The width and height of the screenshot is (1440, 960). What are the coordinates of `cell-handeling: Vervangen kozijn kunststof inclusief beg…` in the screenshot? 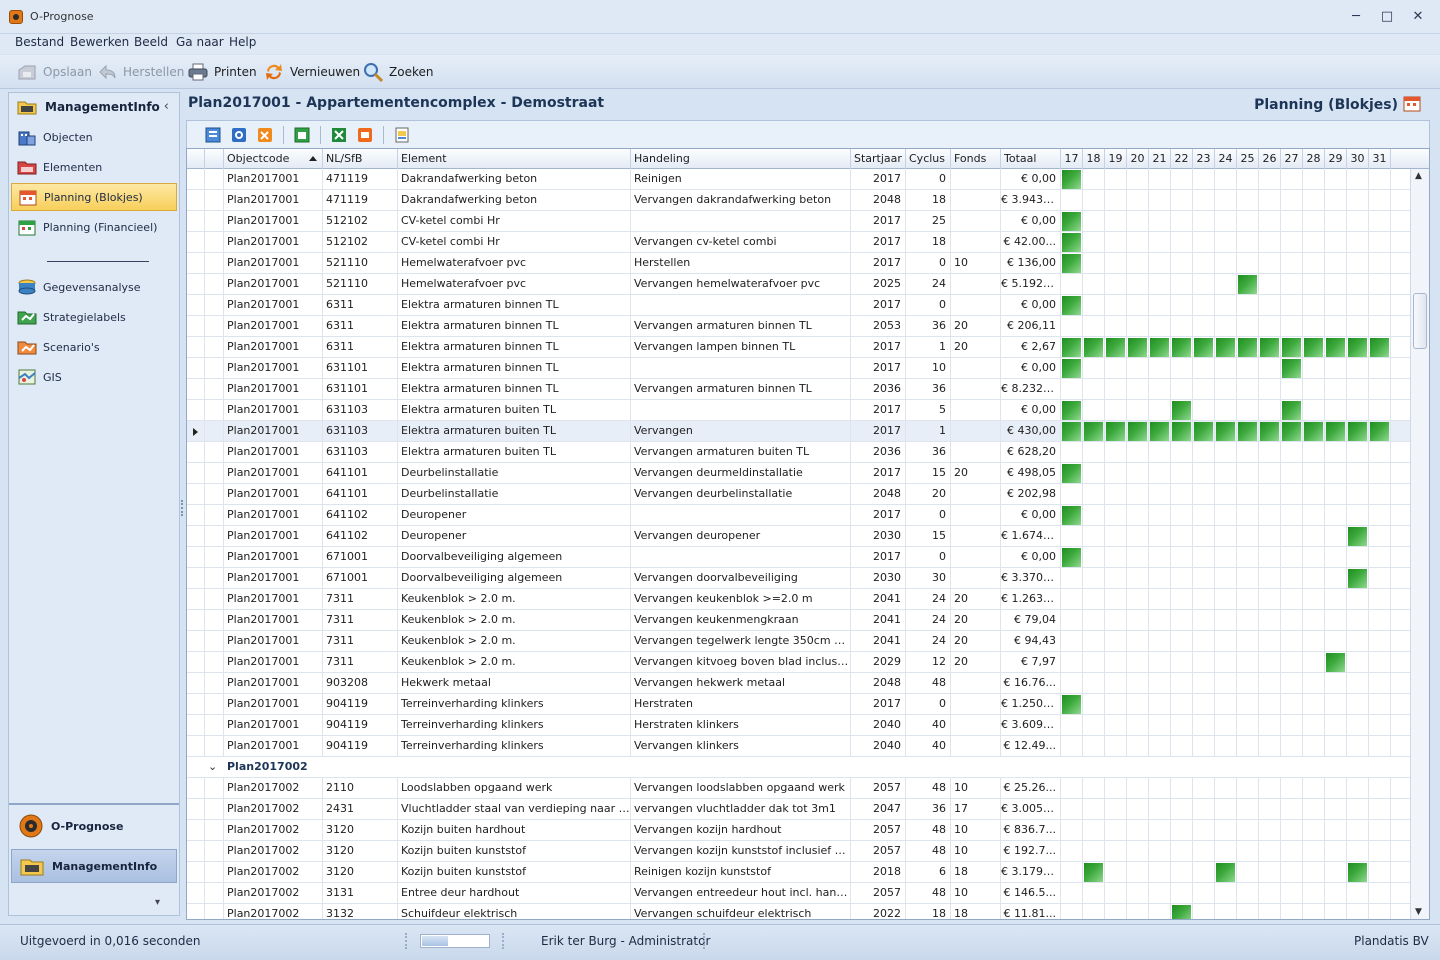 It's located at (741, 851).